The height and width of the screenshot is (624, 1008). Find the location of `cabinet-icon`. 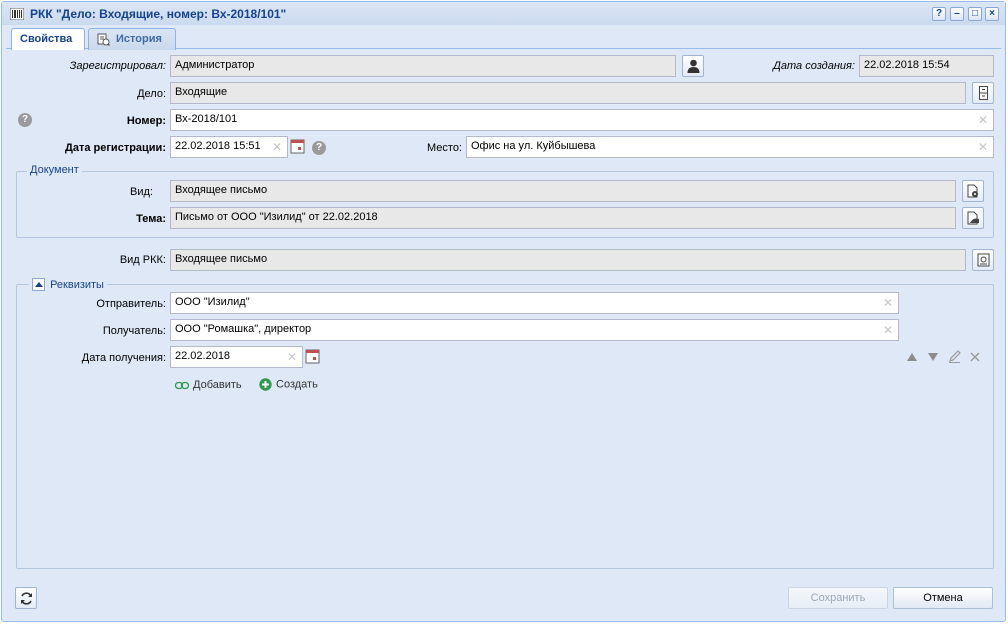

cabinet-icon is located at coordinates (983, 93).